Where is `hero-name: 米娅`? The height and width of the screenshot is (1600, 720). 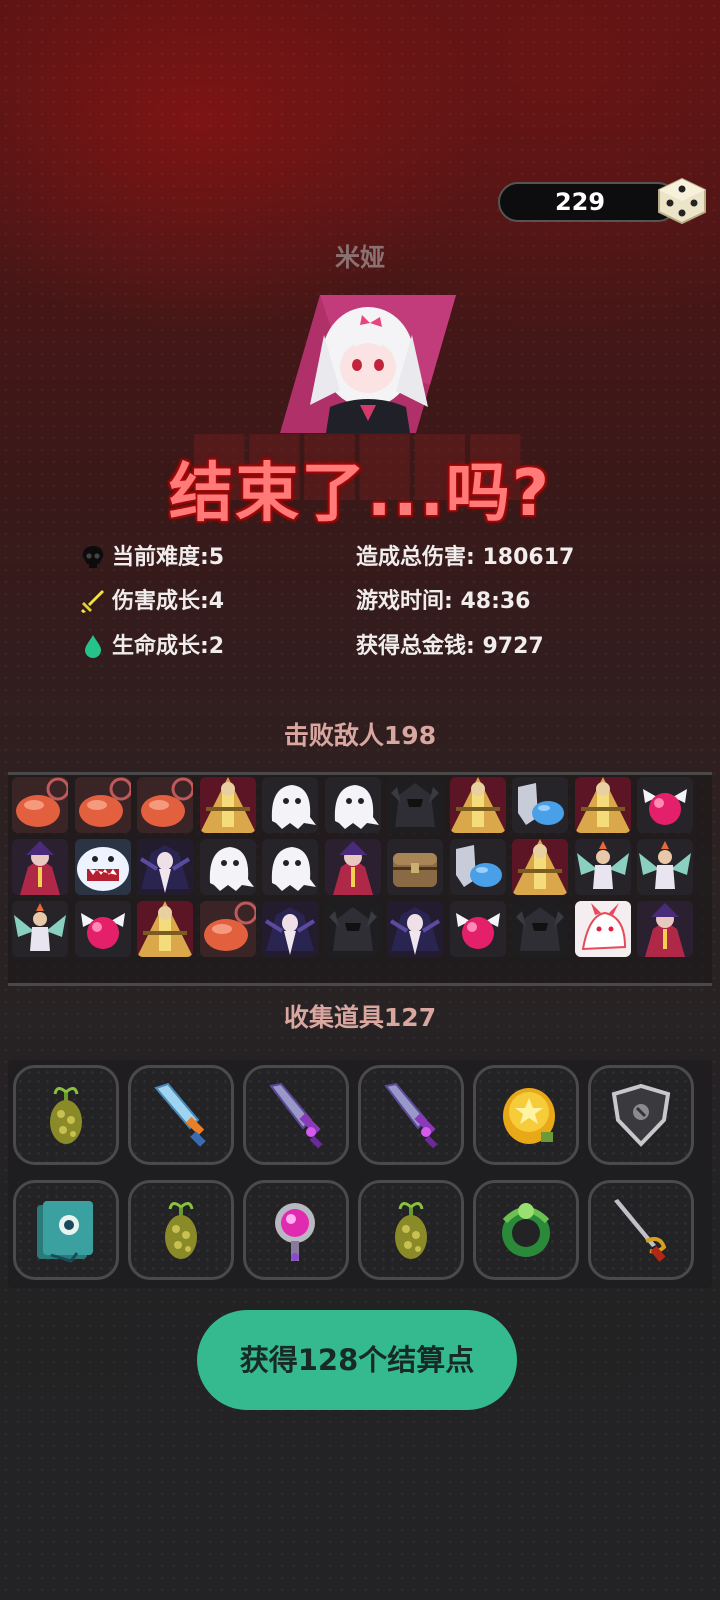 hero-name: 米娅 is located at coordinates (359, 257).